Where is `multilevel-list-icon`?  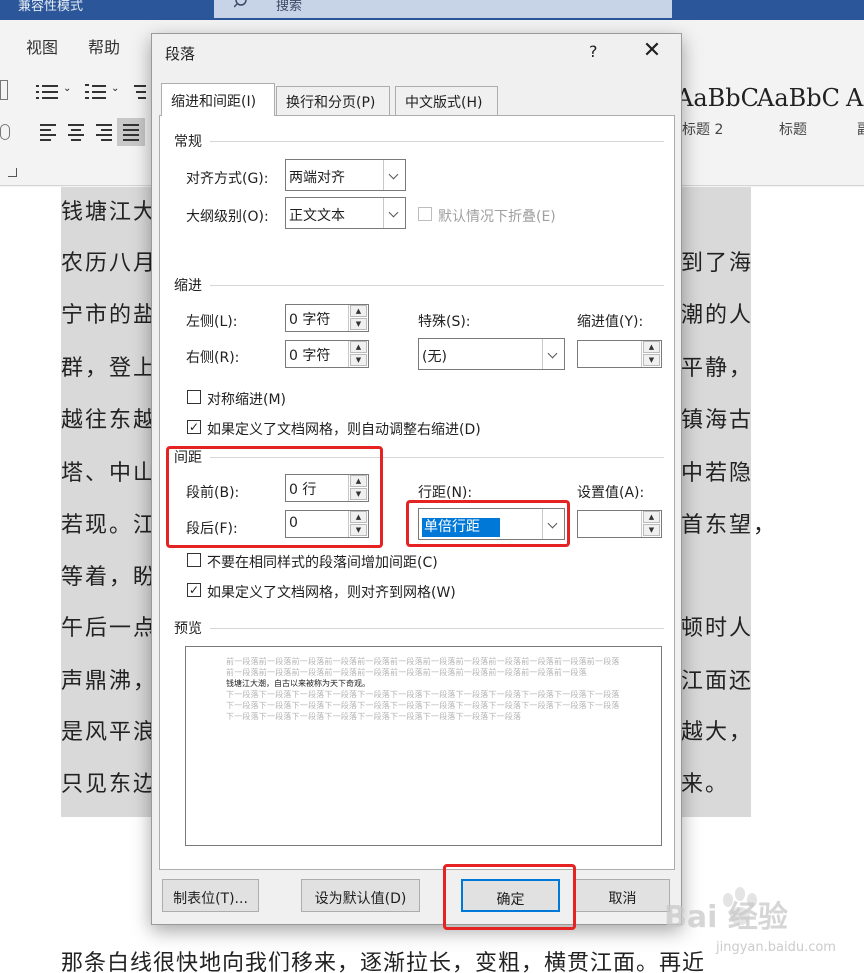
multilevel-list-icon is located at coordinates (138, 92).